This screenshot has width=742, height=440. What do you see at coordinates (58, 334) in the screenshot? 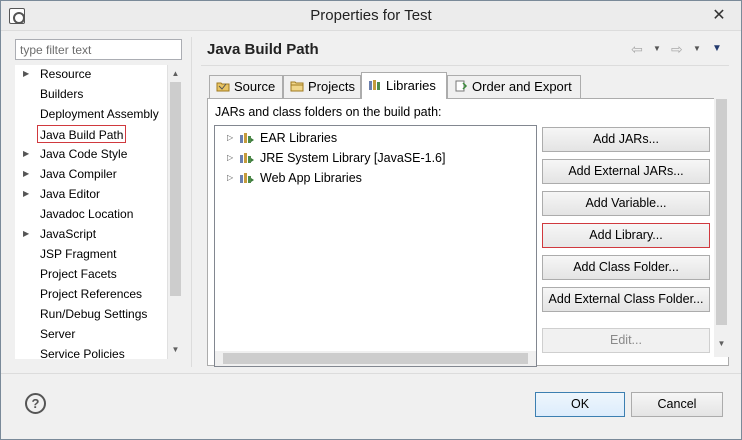
I see `tree-item-label: Server` at bounding box center [58, 334].